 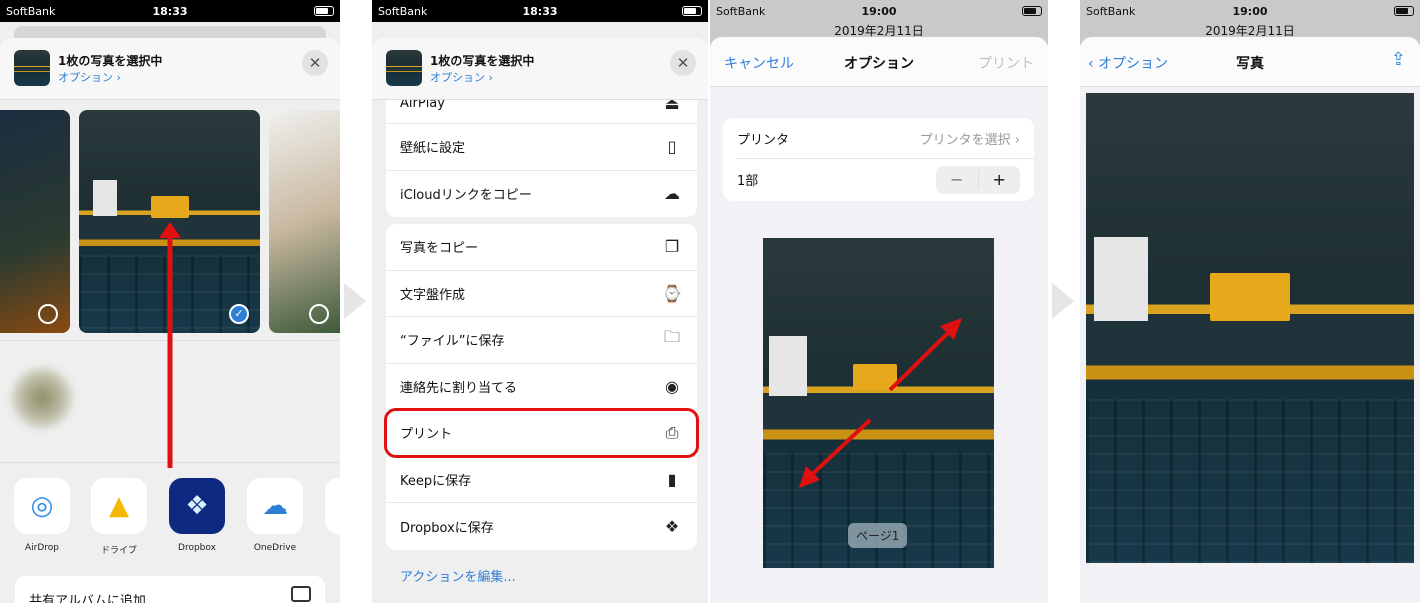 I want to click on contact-icon: ◉, so click(x=672, y=386).